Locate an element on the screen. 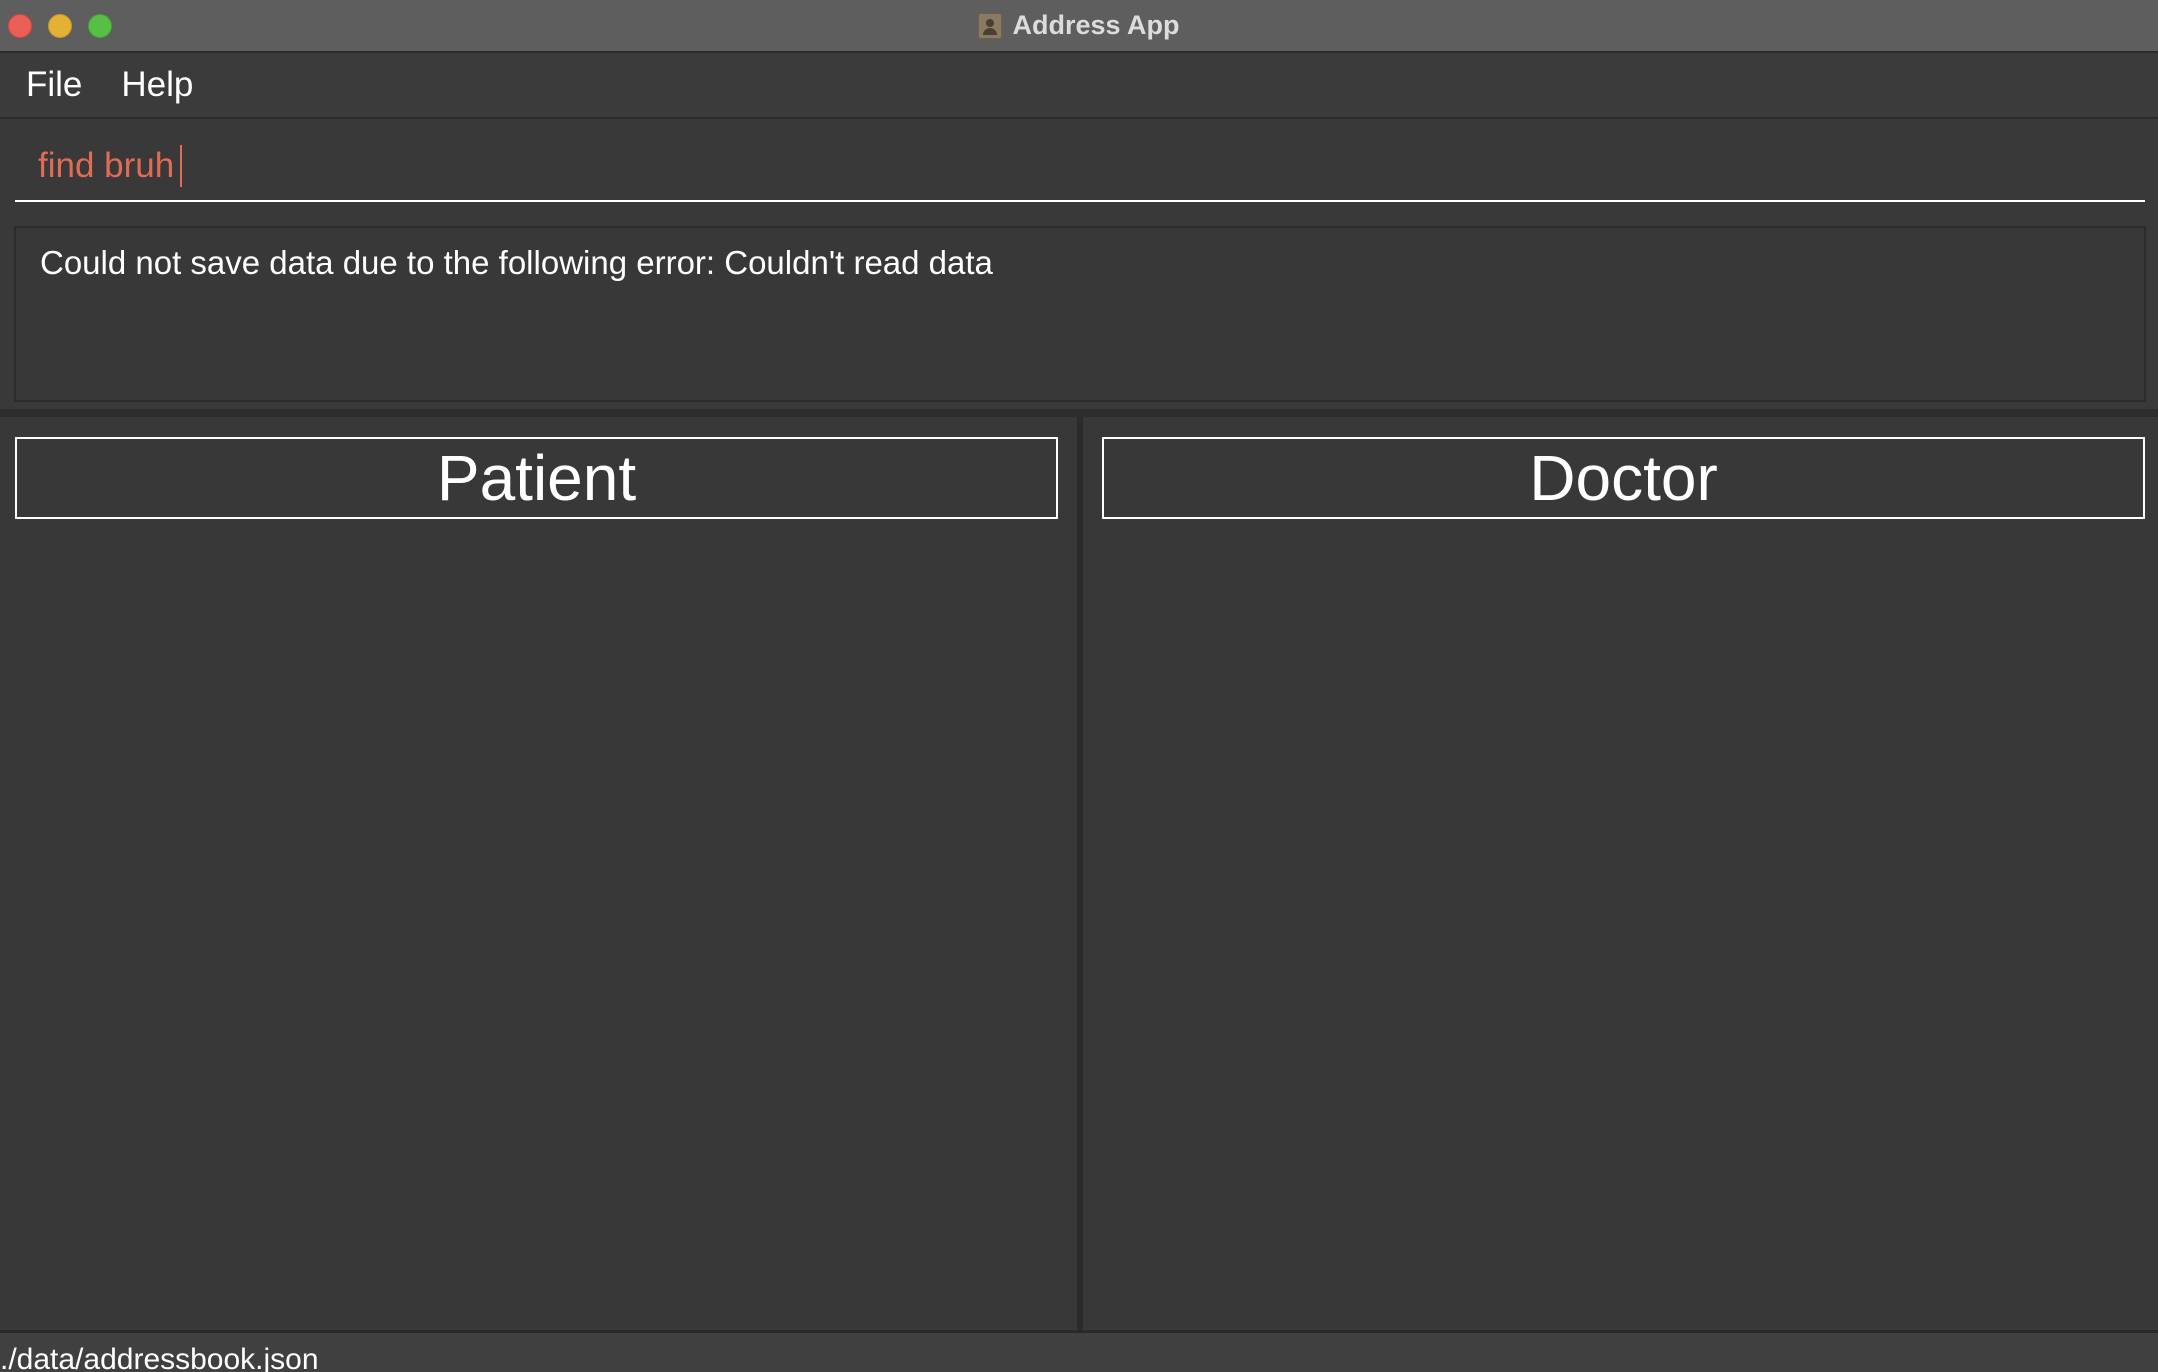 This screenshot has width=2158, height=1372. text-cursor is located at coordinates (181, 166).